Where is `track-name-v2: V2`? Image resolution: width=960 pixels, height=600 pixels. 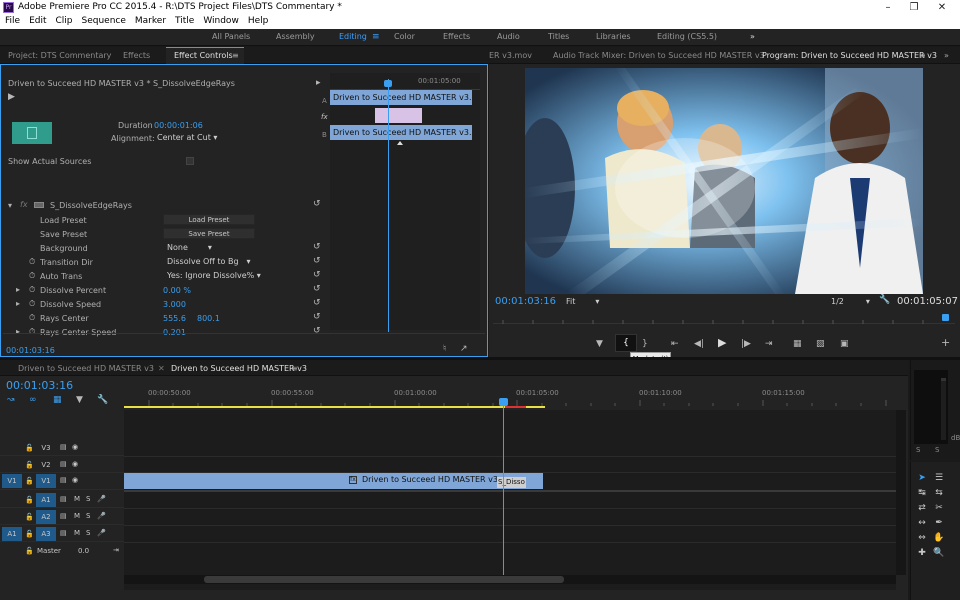 track-name-v2: V2 is located at coordinates (46, 465).